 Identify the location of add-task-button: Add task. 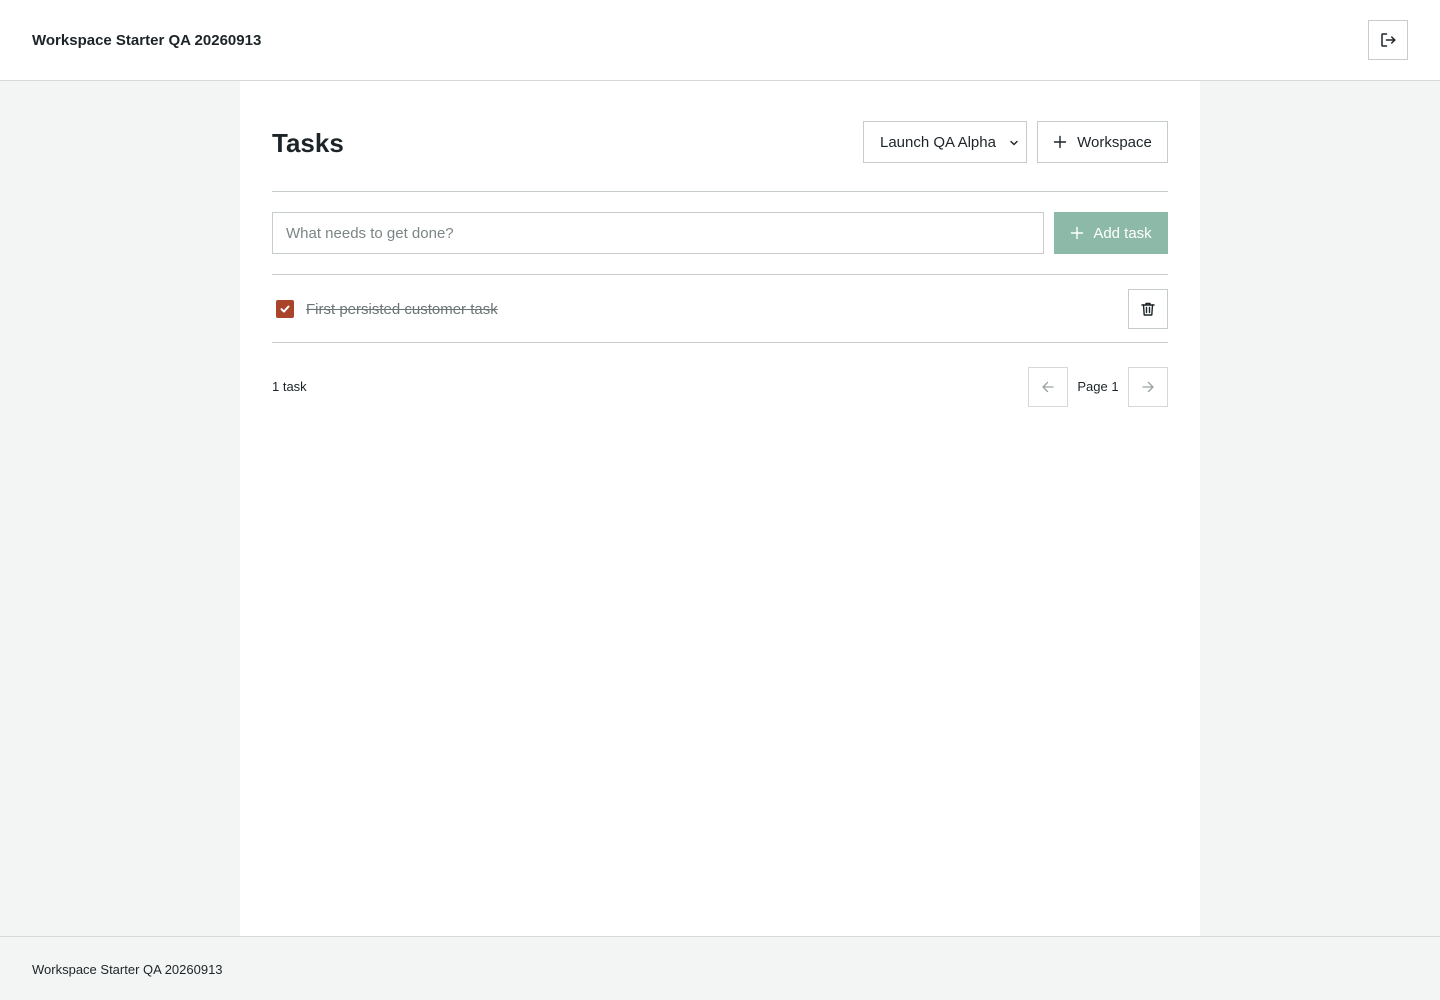
(1111, 233).